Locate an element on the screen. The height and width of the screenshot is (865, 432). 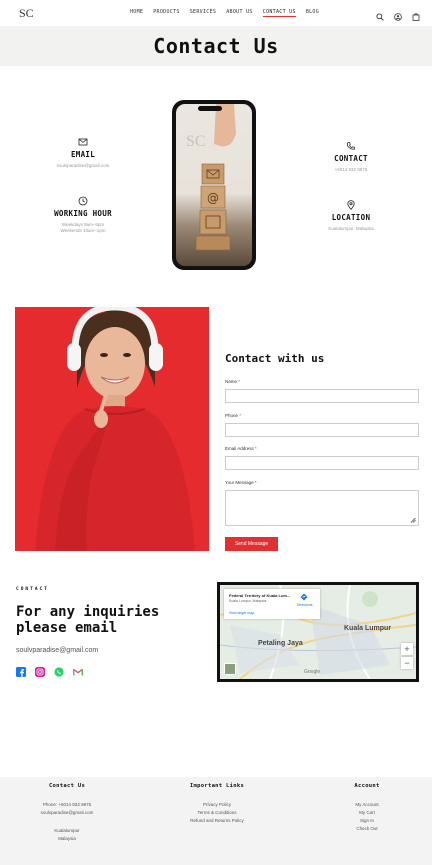
user-icon is located at coordinates (398, 14).